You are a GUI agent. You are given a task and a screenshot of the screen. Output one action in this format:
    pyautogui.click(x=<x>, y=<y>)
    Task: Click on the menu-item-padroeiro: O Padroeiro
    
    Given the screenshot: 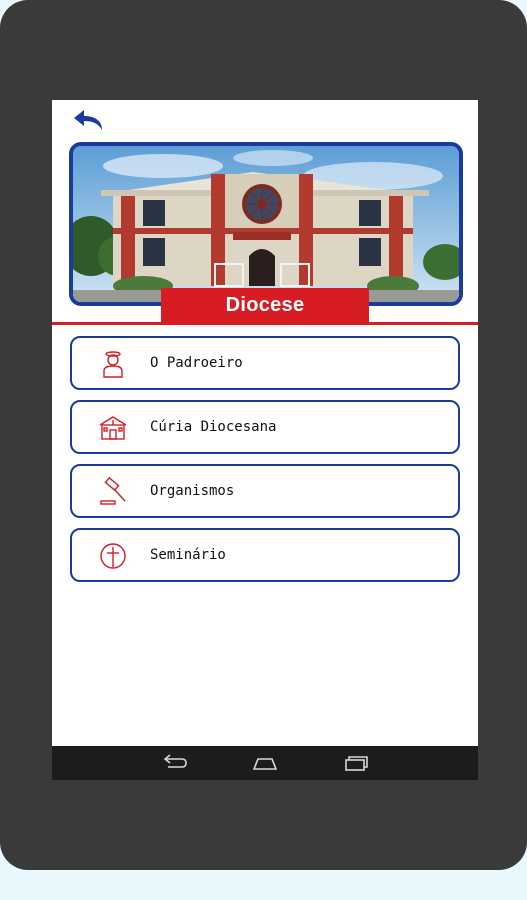 What is the action you would take?
    pyautogui.click(x=265, y=363)
    